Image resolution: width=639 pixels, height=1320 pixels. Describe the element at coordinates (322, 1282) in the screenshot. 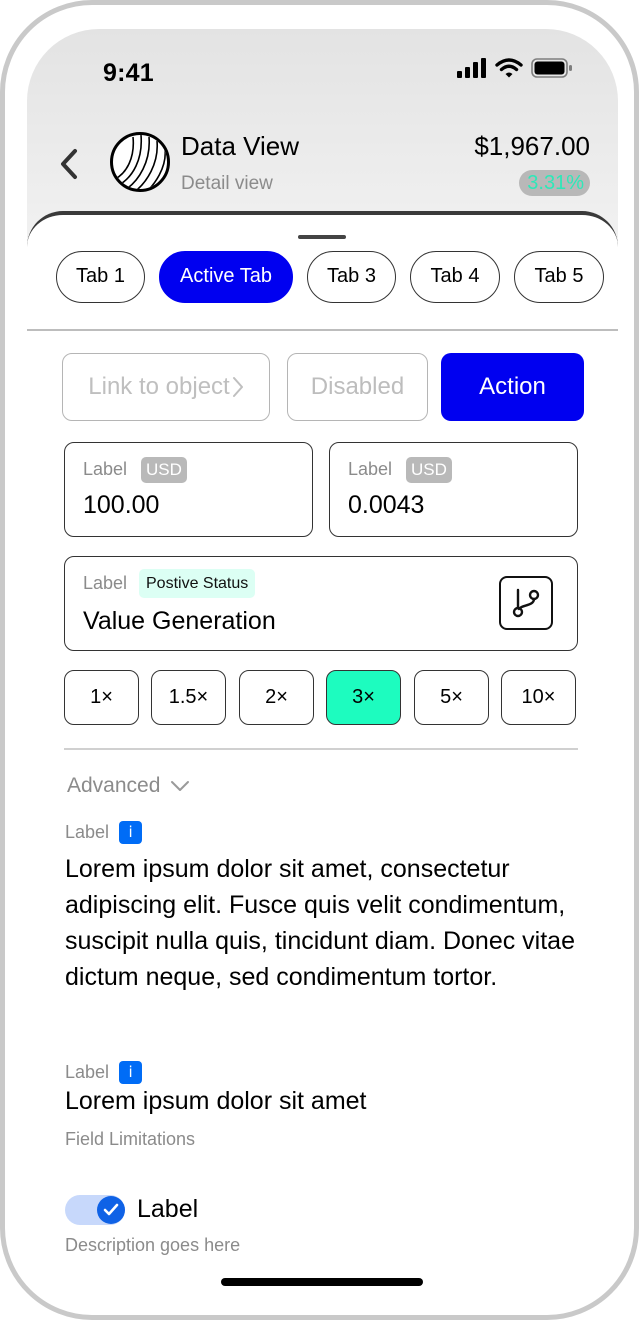

I see `home-indicator` at that location.